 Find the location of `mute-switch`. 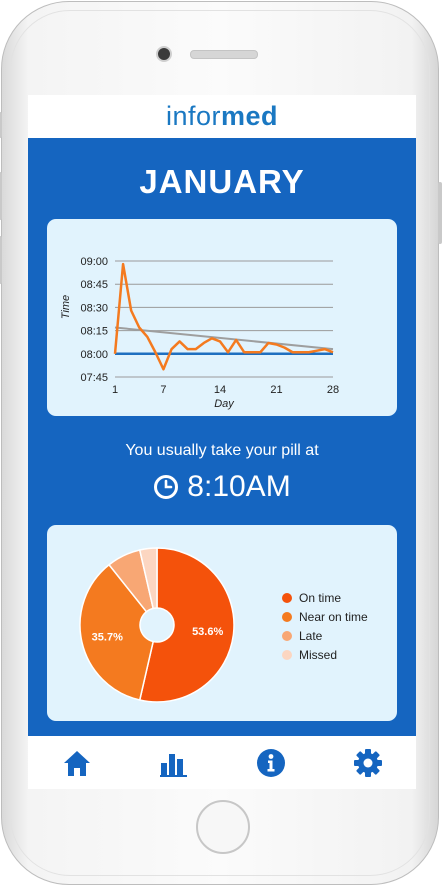

mute-switch is located at coordinates (1, 125).